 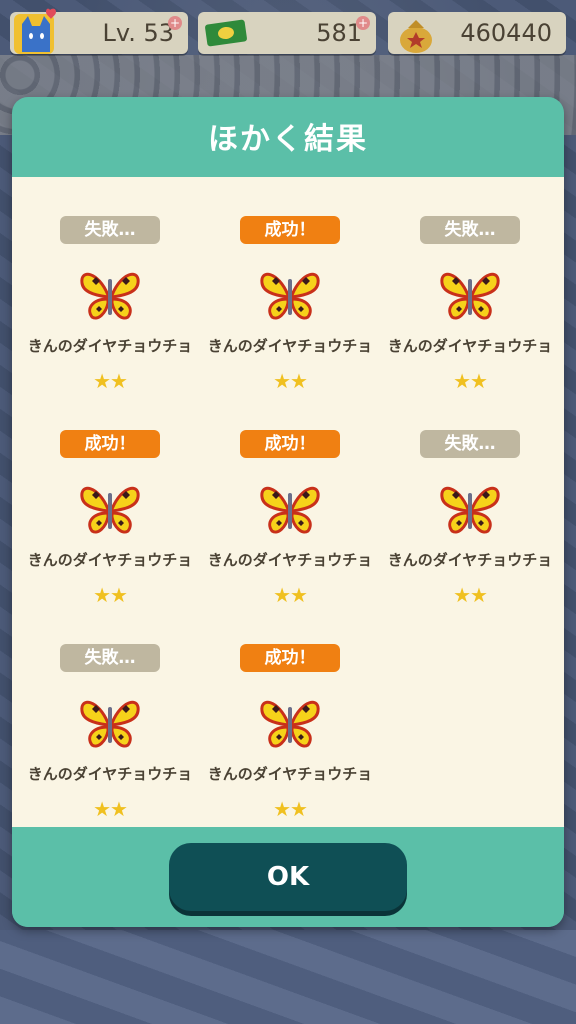 I want to click on ok-button: OK, so click(x=288, y=877).